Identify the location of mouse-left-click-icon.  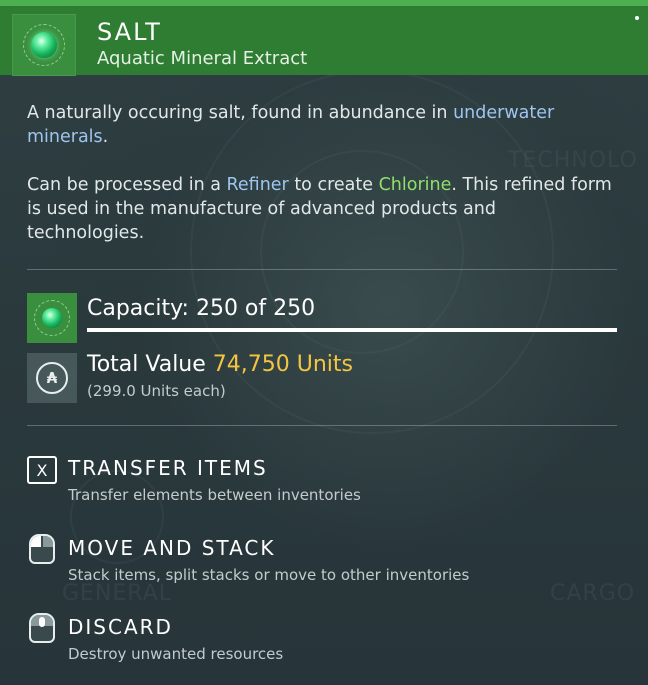
(42, 549).